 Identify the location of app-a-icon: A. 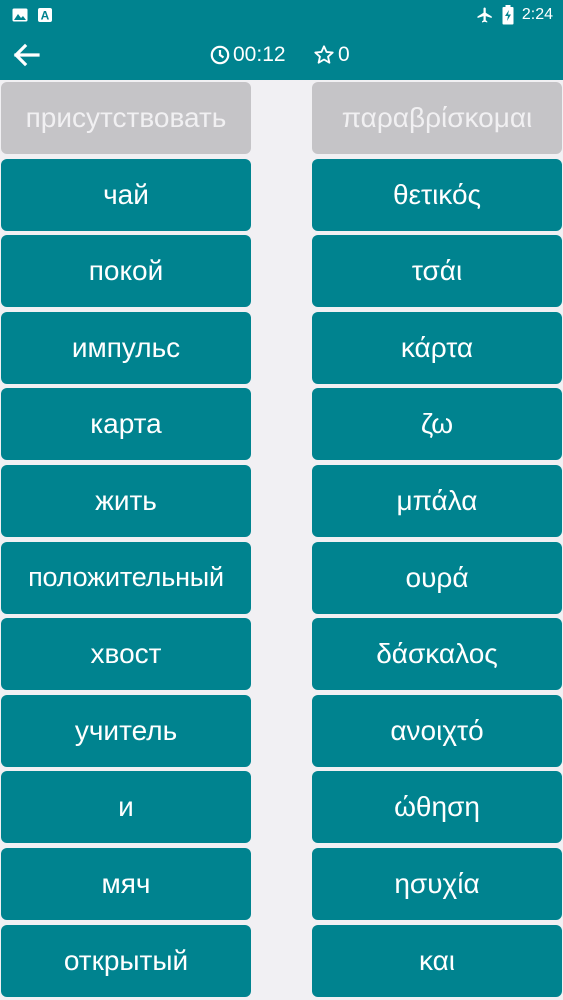
(45, 15).